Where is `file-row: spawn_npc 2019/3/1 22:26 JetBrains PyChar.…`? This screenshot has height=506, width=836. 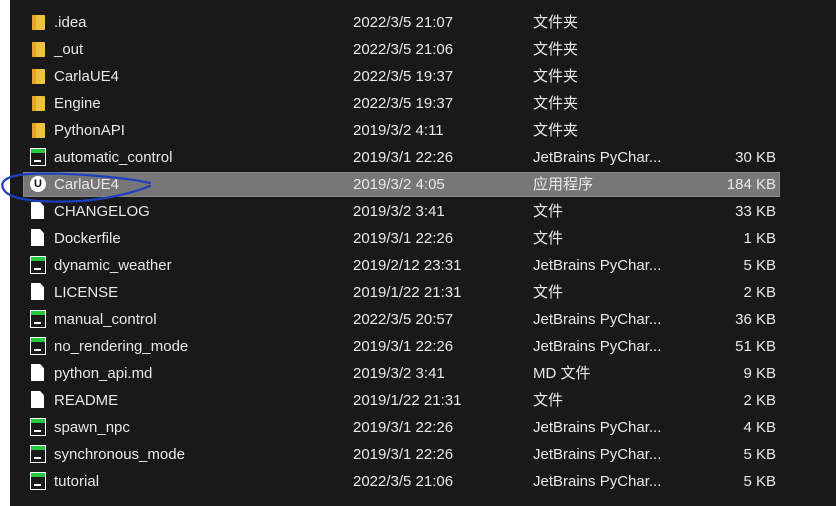
file-row: spawn_npc 2019/3/1 22:26 JetBrains PyChar.… is located at coordinates (401, 427).